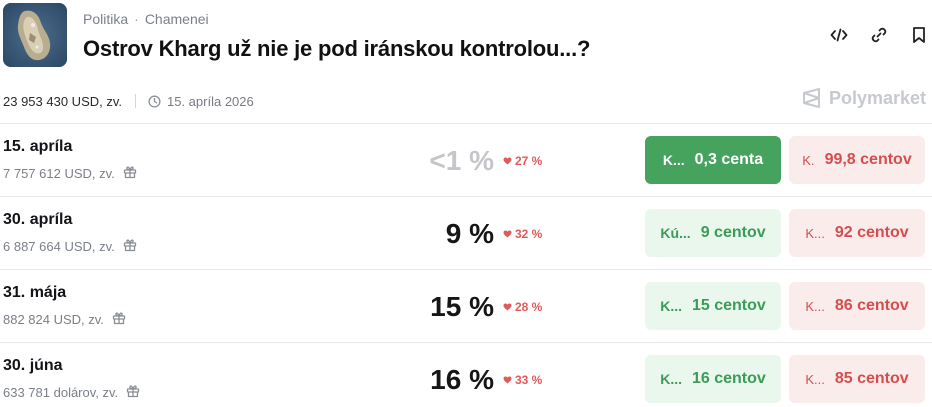  I want to click on bookmark-button, so click(919, 35).